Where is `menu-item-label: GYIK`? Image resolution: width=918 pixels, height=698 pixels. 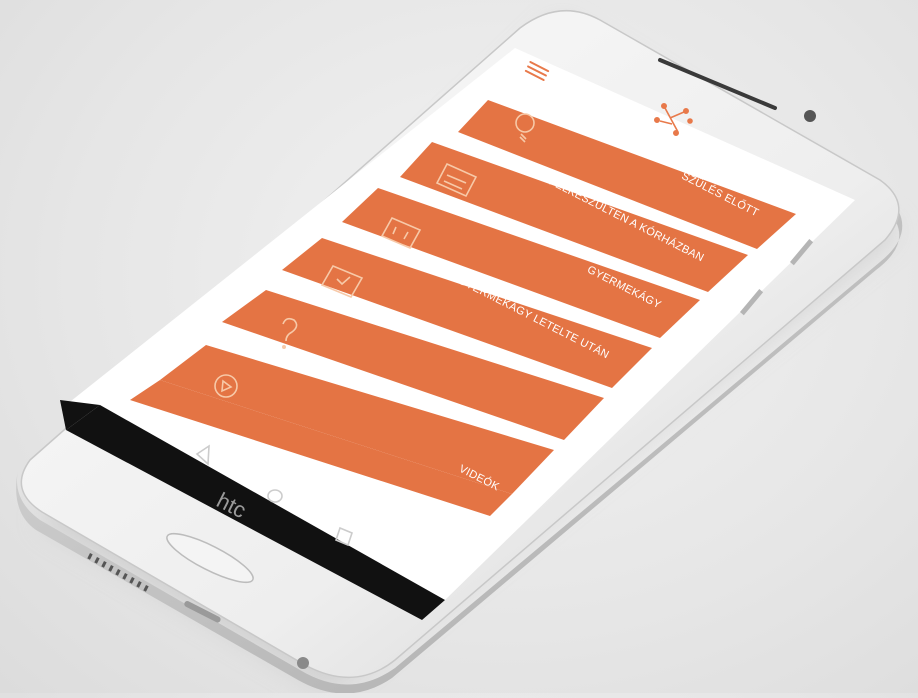
menu-item-label: GYIK is located at coordinates (513, 431).